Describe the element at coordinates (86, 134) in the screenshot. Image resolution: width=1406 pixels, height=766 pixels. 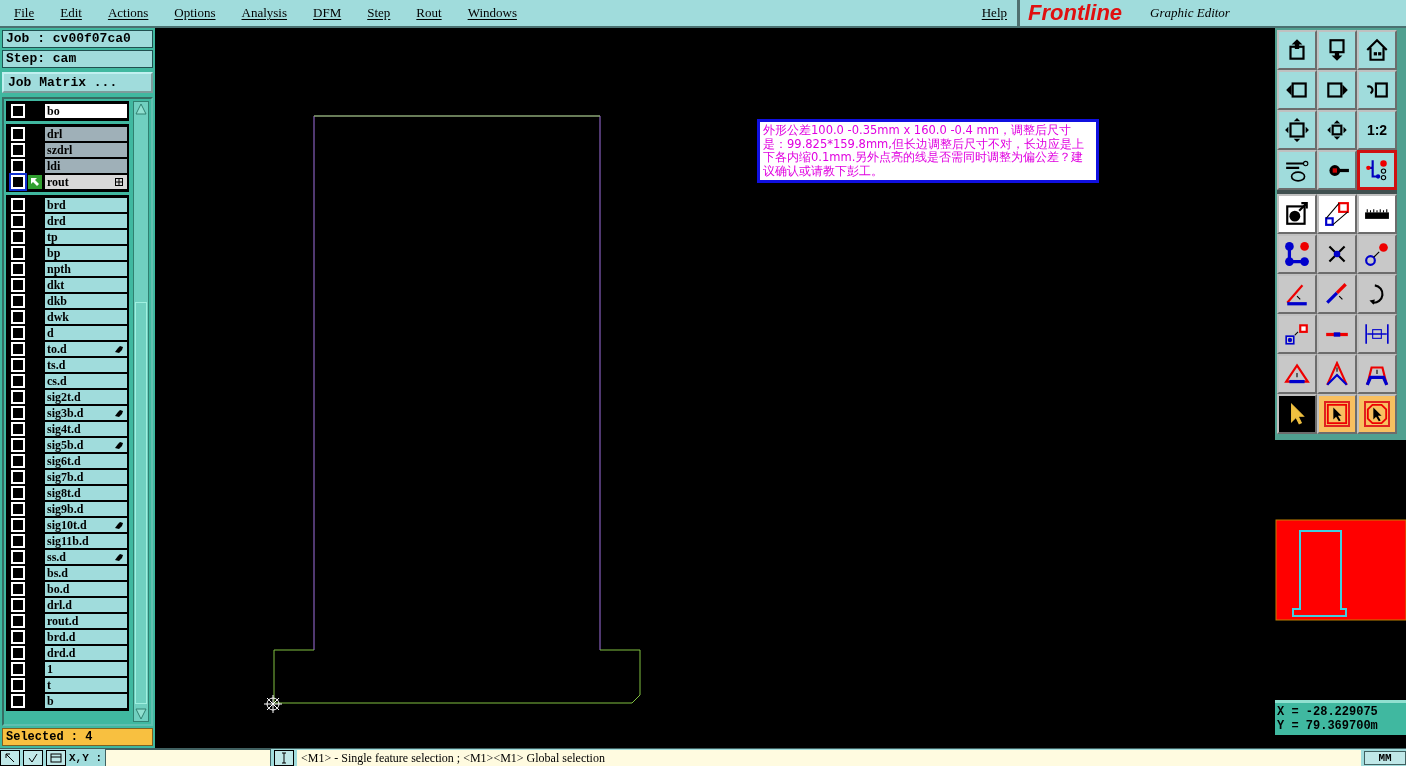
I see `layer-name: drl` at that location.